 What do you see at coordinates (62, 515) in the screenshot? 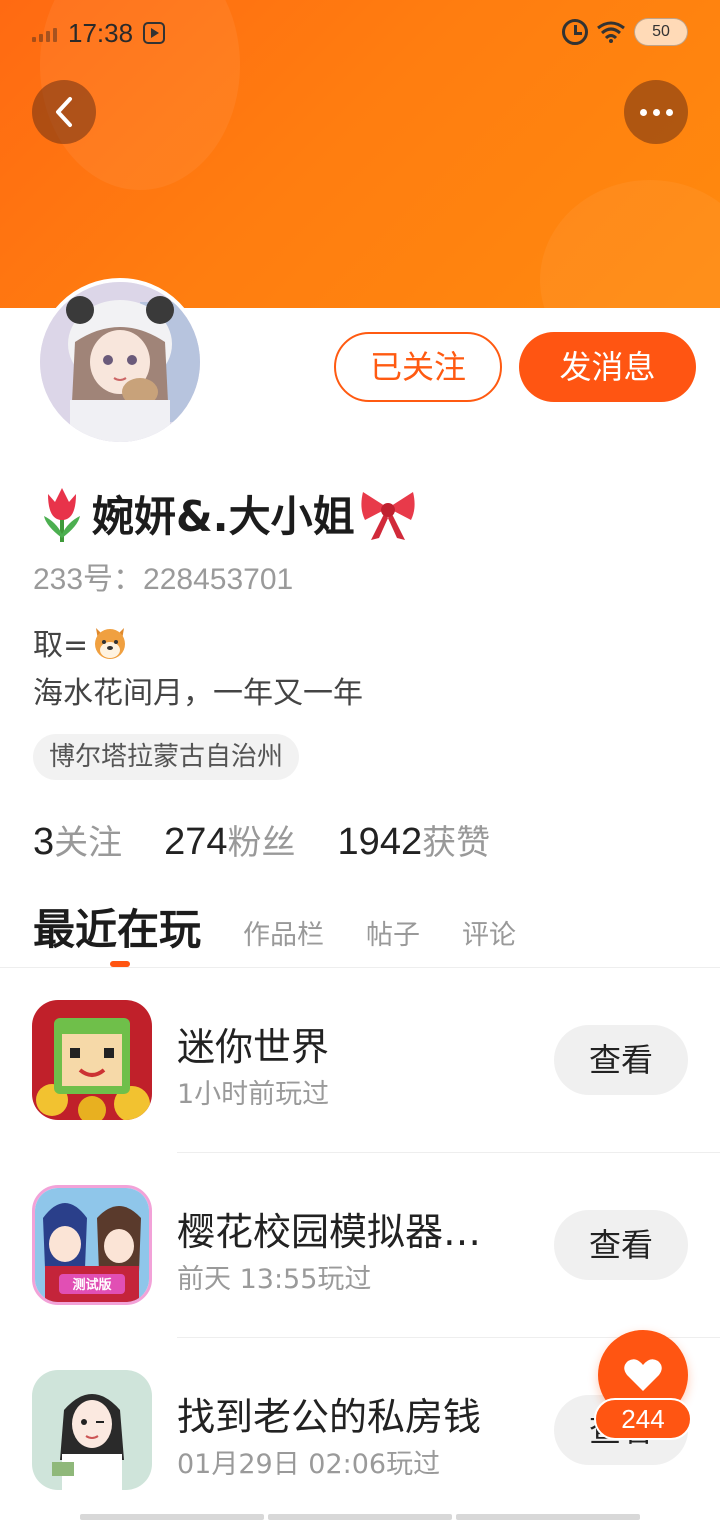
I see `tulip-emoji-icon` at bounding box center [62, 515].